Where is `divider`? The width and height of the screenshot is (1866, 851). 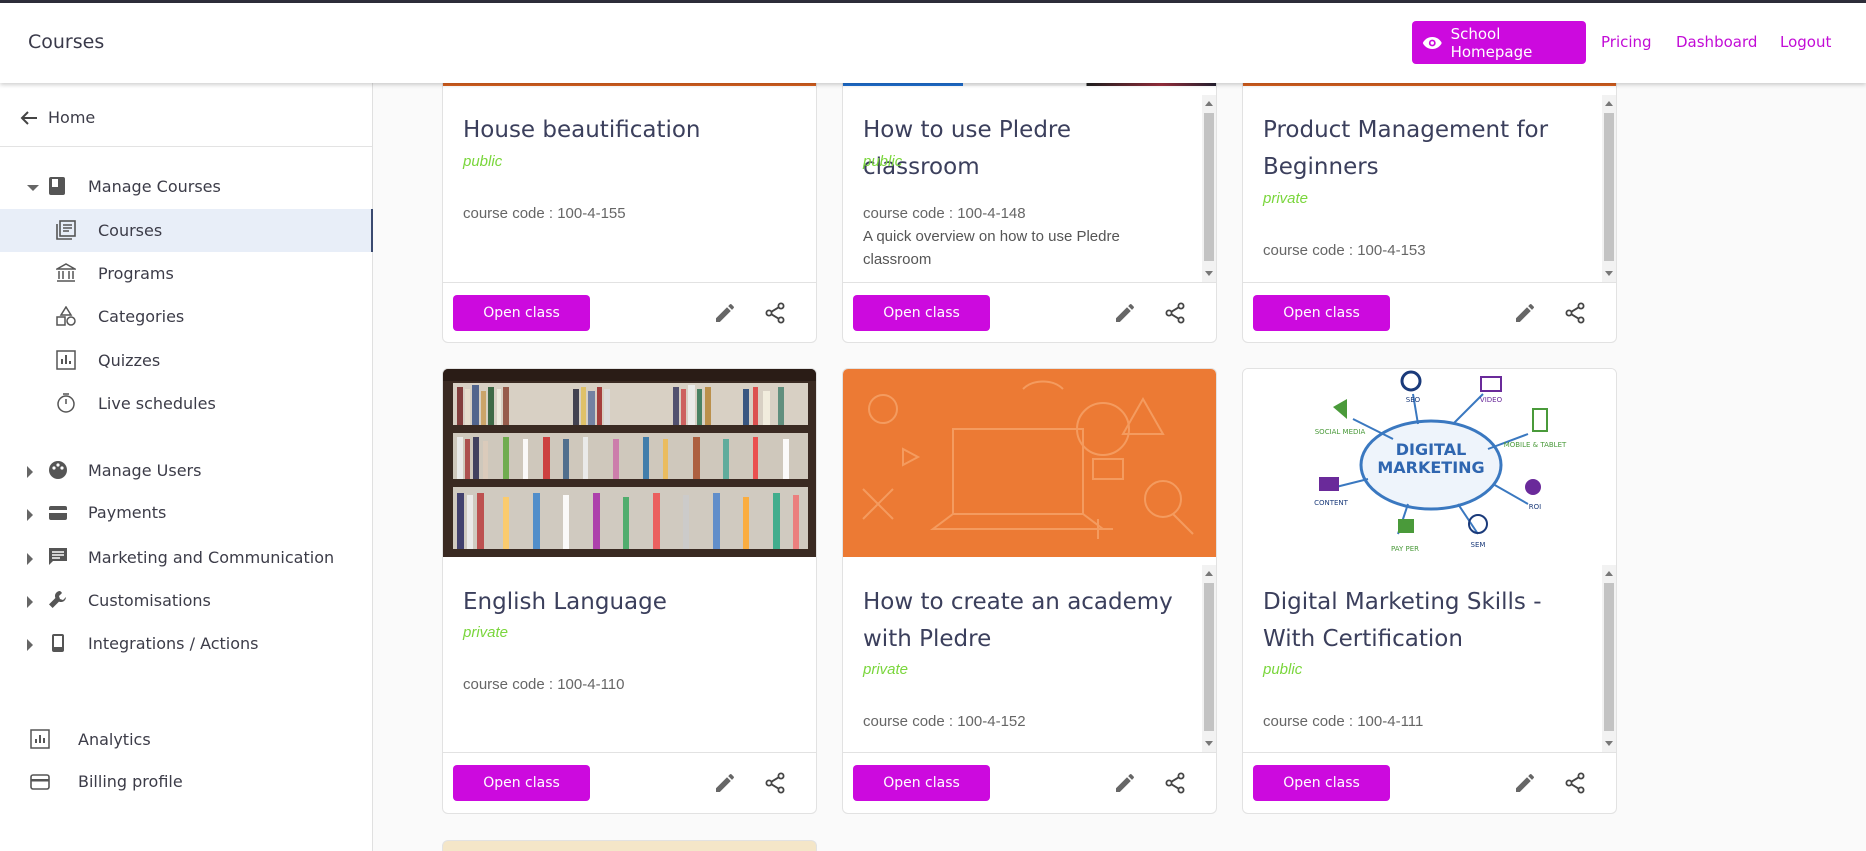 divider is located at coordinates (186, 146).